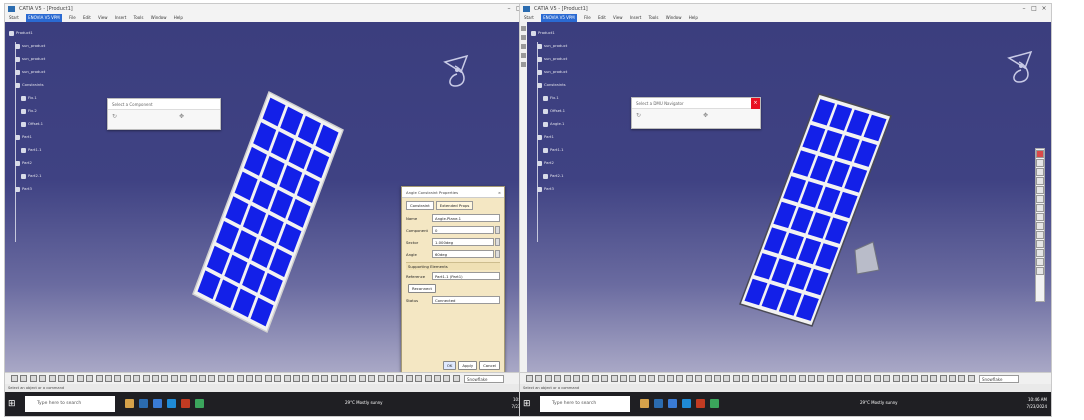 This screenshot has height=420, width=1084. I want to click on solar-panel, so click(815, 210).